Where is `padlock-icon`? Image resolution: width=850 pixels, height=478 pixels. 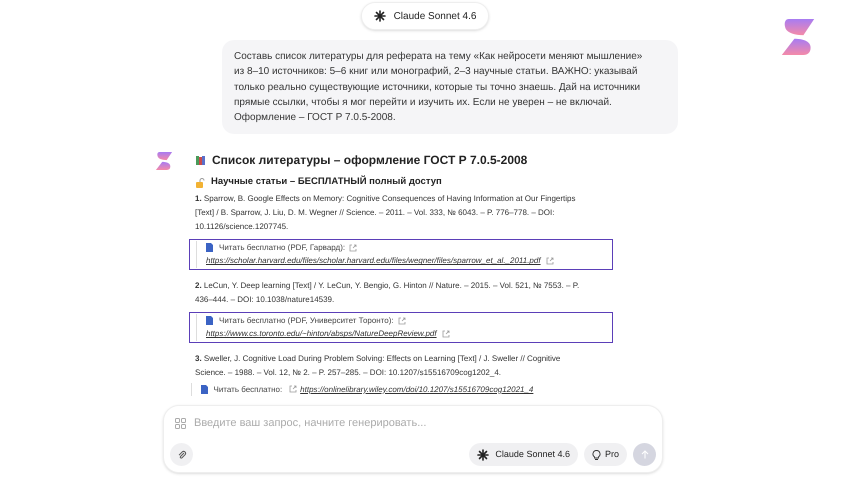 padlock-icon is located at coordinates (200, 183).